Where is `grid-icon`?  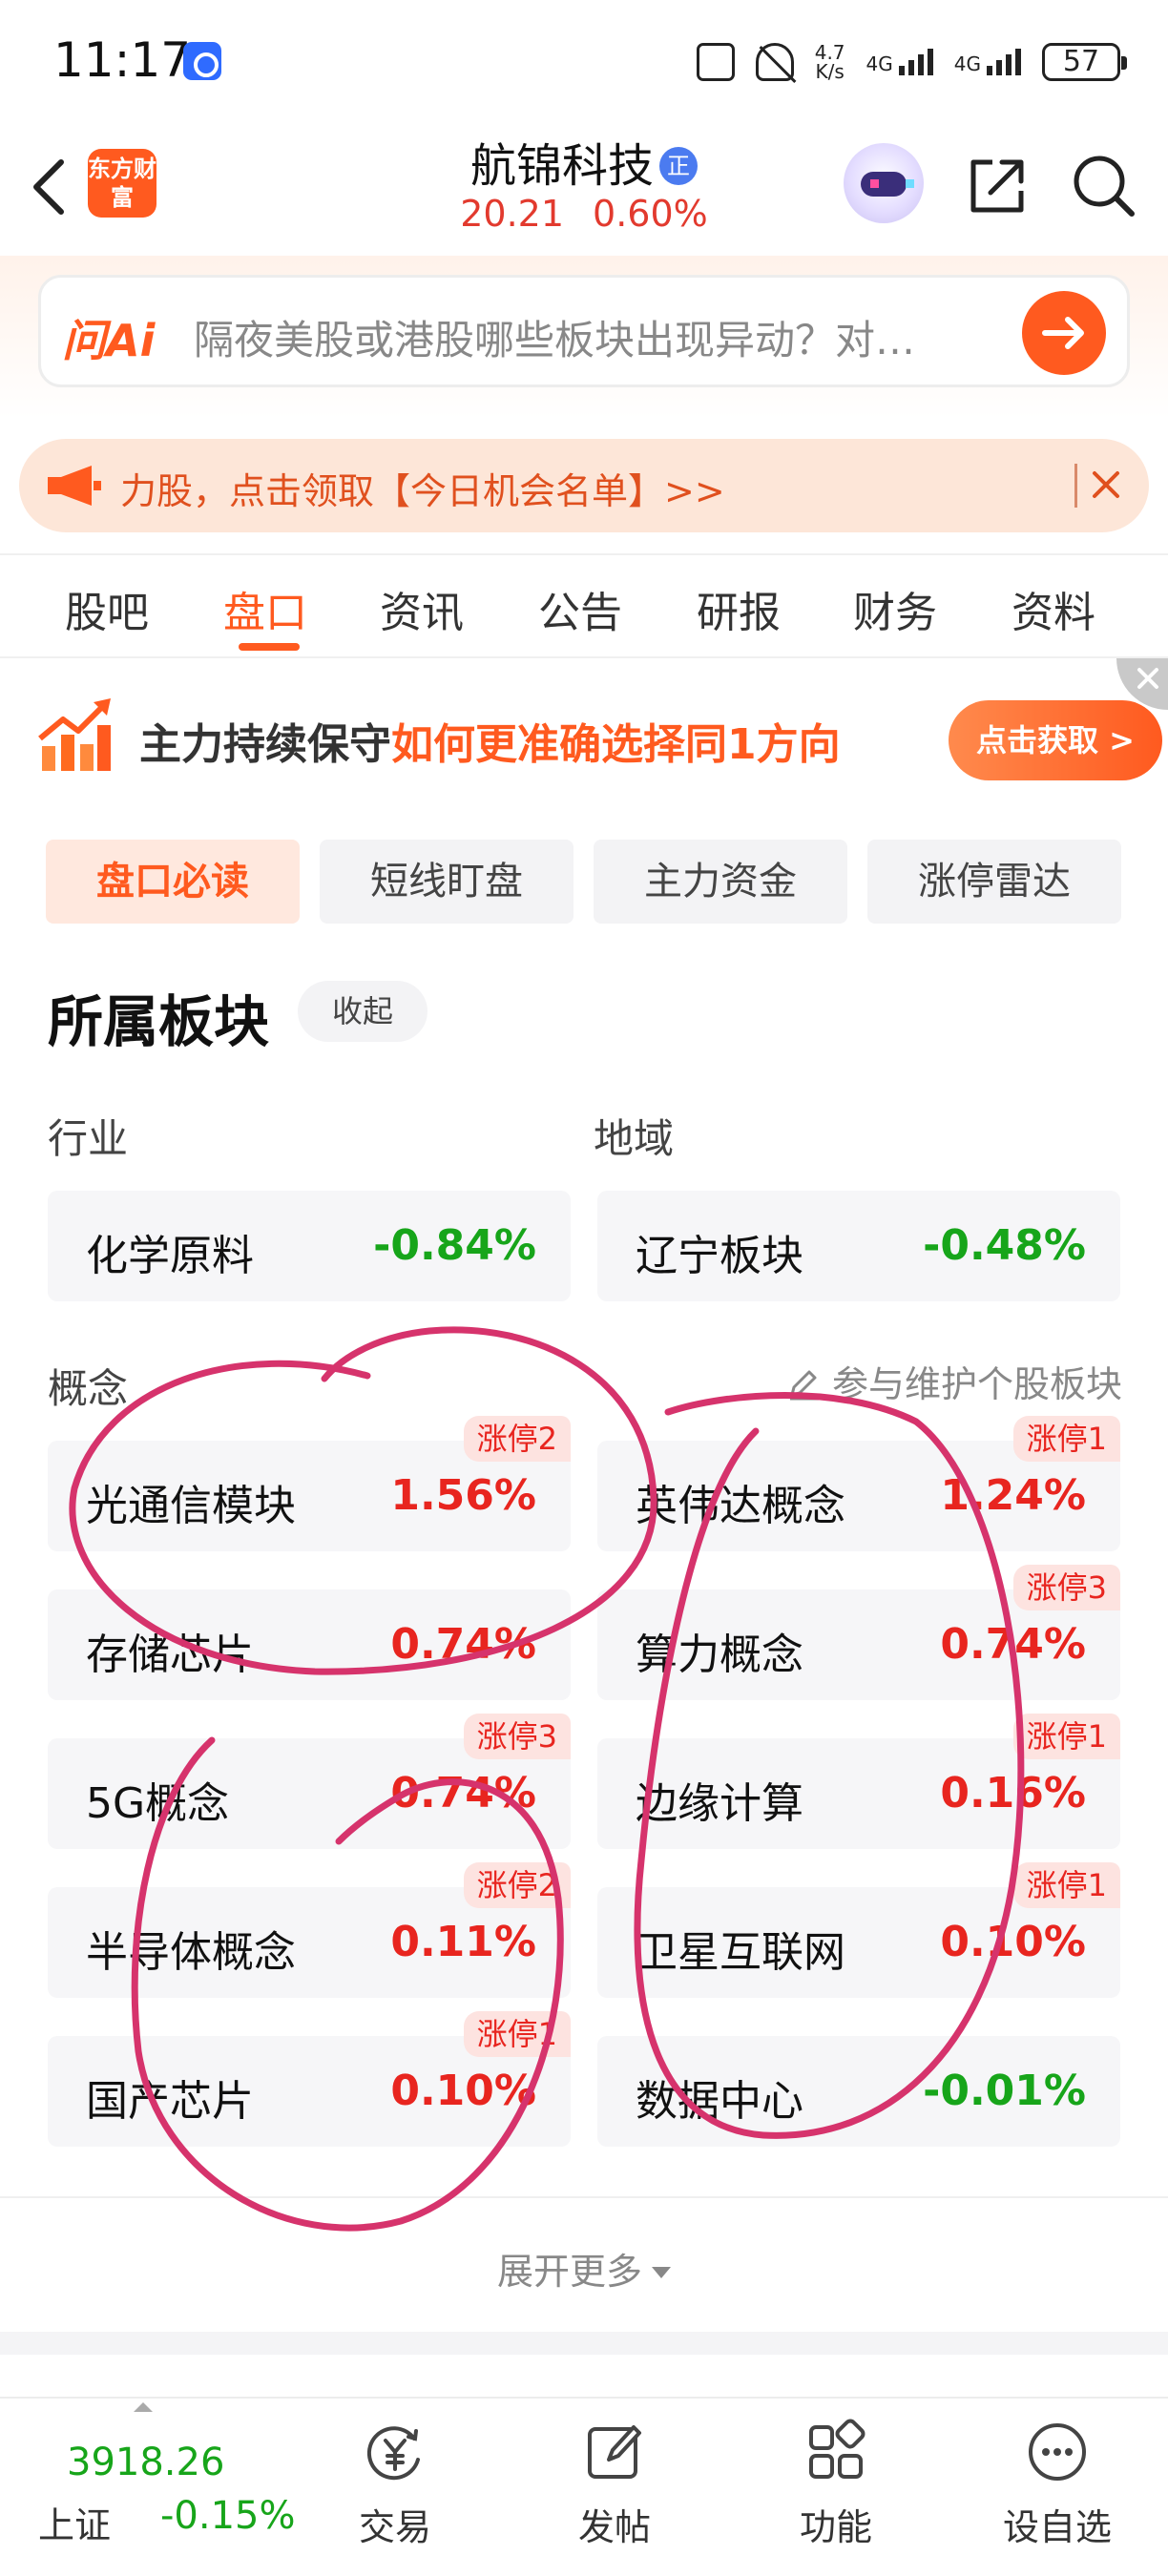 grid-icon is located at coordinates (838, 2449).